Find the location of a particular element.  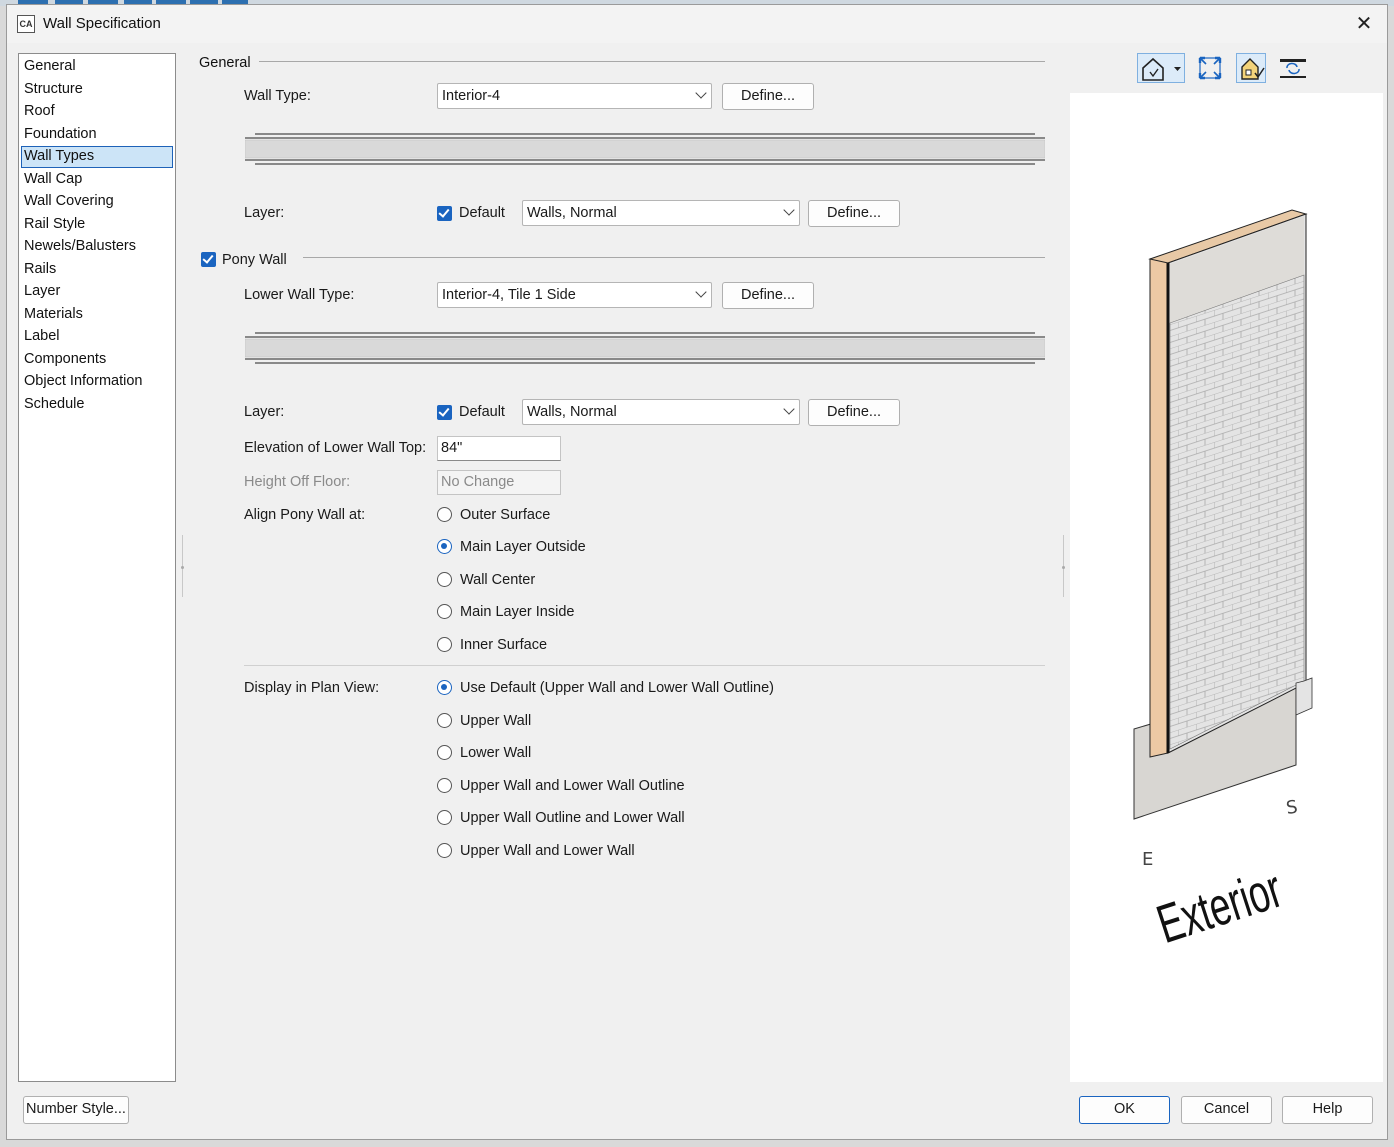

dropdown-arrow-icon is located at coordinates (1177, 69).